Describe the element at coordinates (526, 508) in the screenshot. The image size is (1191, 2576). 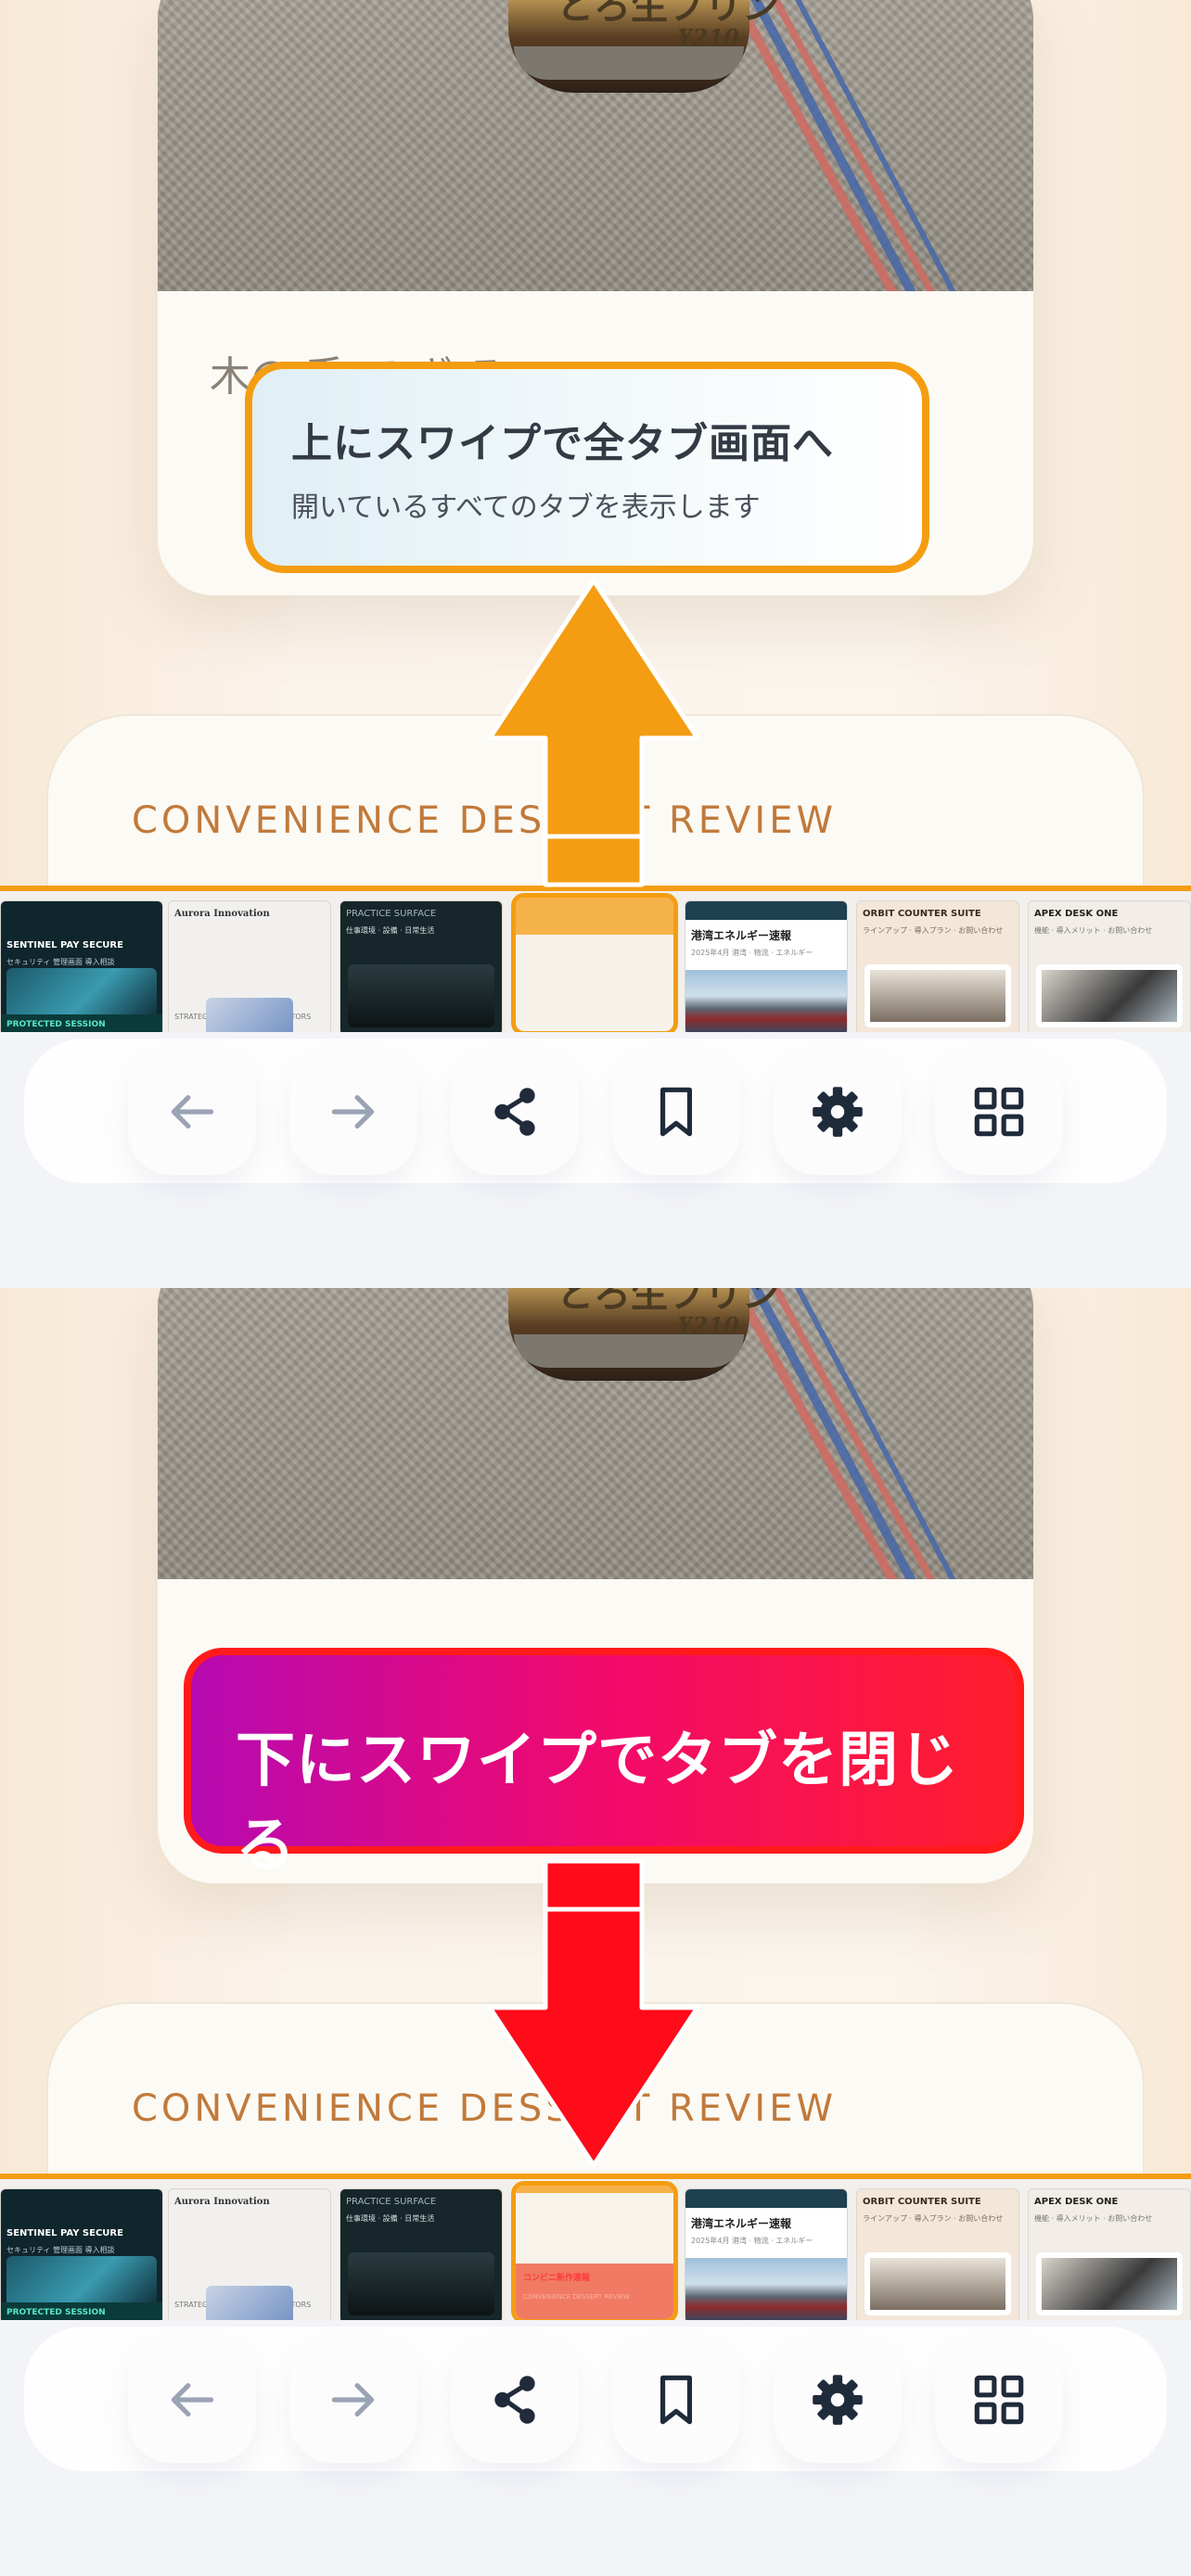
I see `swipe-up-hint-subtitle: 開いているすべてのタブを表示します` at that location.